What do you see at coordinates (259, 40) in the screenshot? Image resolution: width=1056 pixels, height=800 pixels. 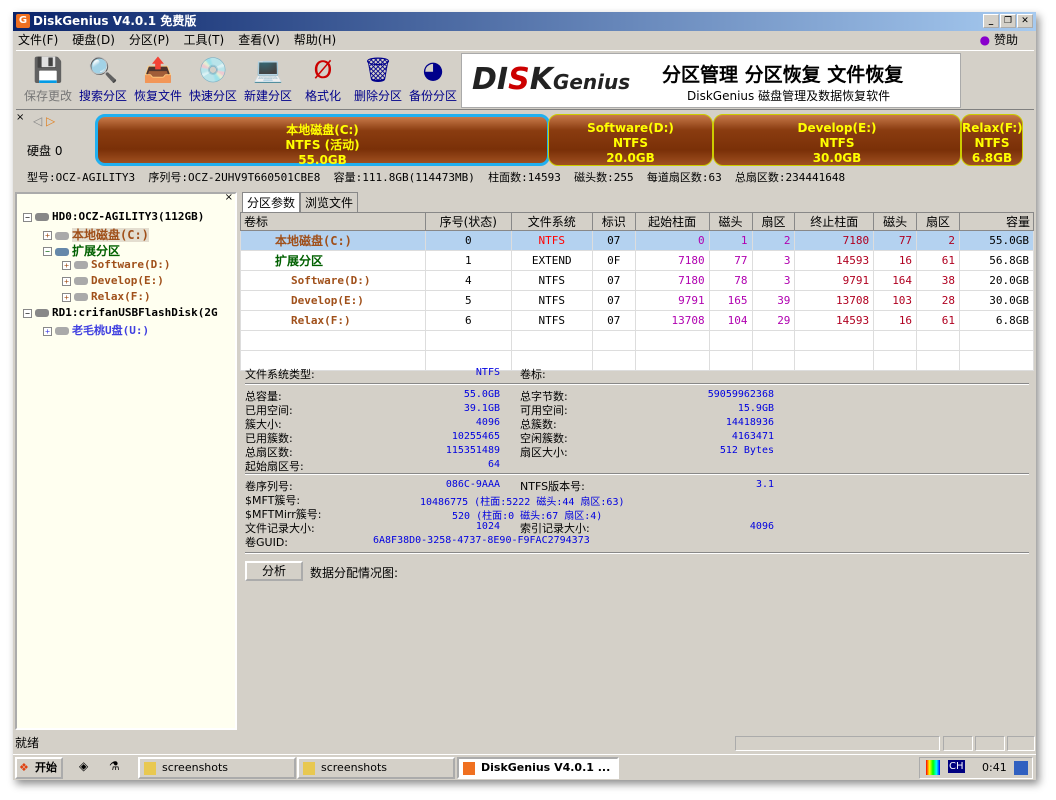 I see `menu-view: 查看(V)` at bounding box center [259, 40].